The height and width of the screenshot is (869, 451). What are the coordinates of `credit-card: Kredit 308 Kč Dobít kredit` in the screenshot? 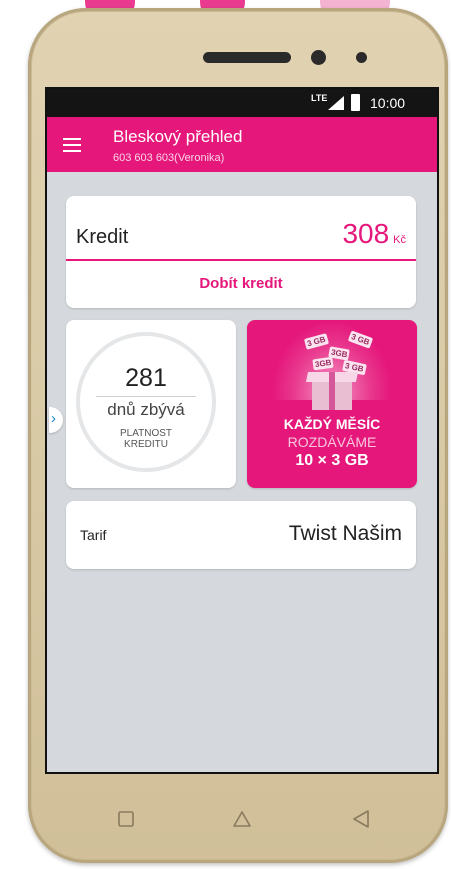 It's located at (241, 252).